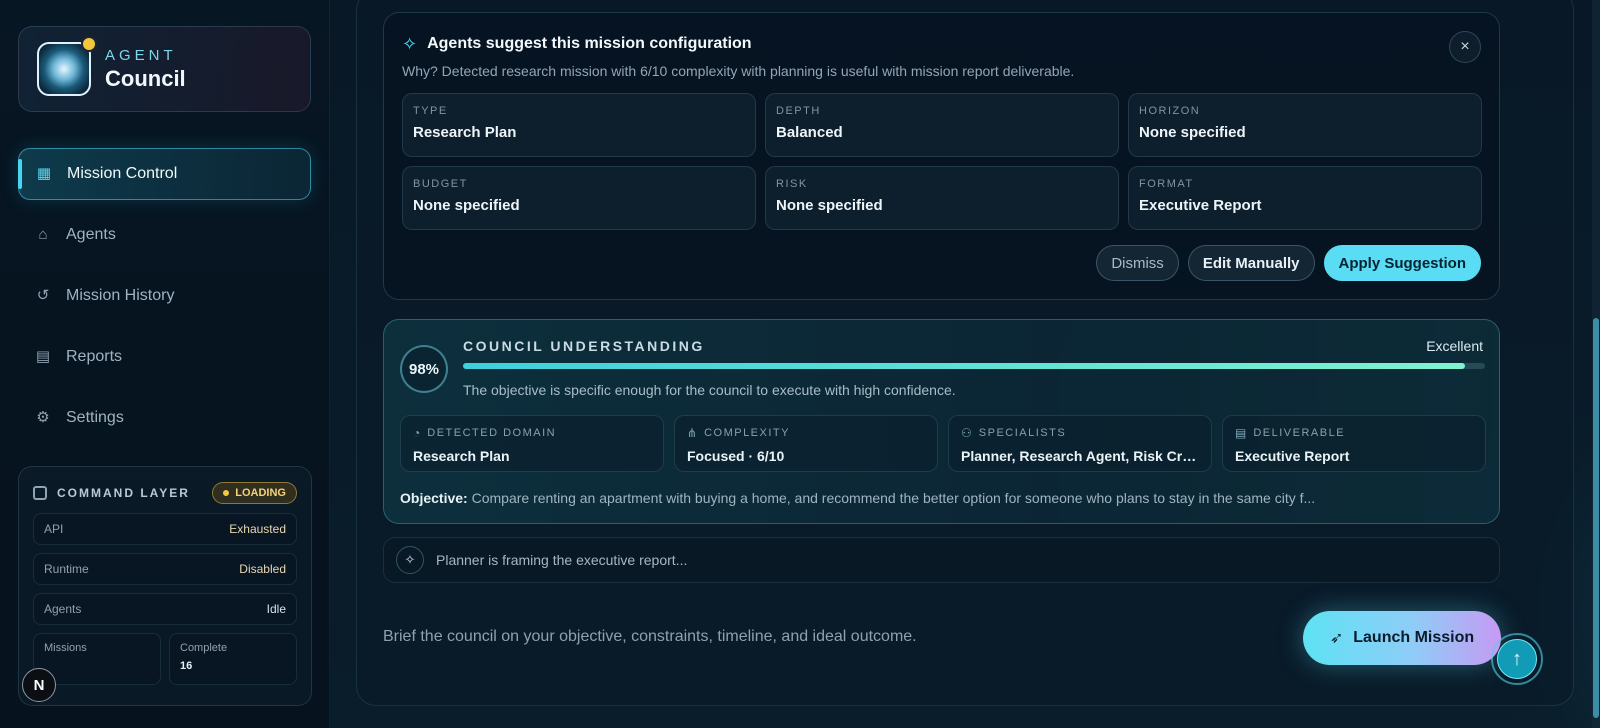  What do you see at coordinates (798, 111) in the screenshot?
I see `field-key: DEPTH` at bounding box center [798, 111].